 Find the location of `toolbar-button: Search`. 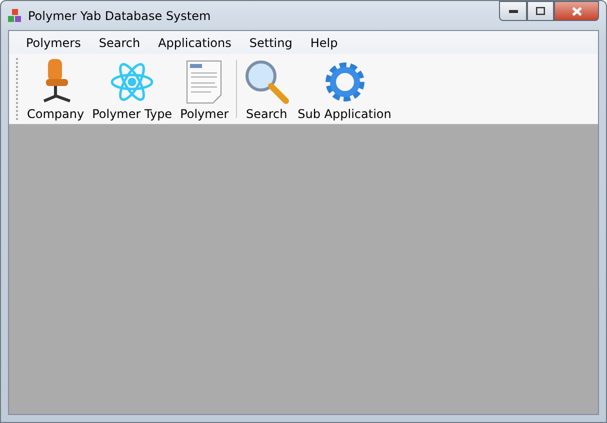

toolbar-button: Search is located at coordinates (267, 89).